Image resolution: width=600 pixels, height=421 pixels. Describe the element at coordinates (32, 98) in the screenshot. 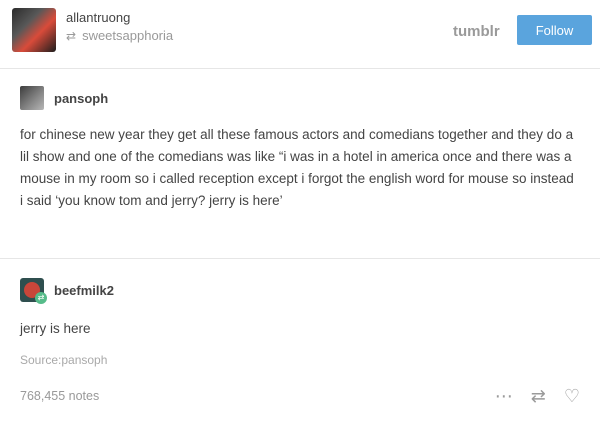

I see `avatar-pansoph` at that location.